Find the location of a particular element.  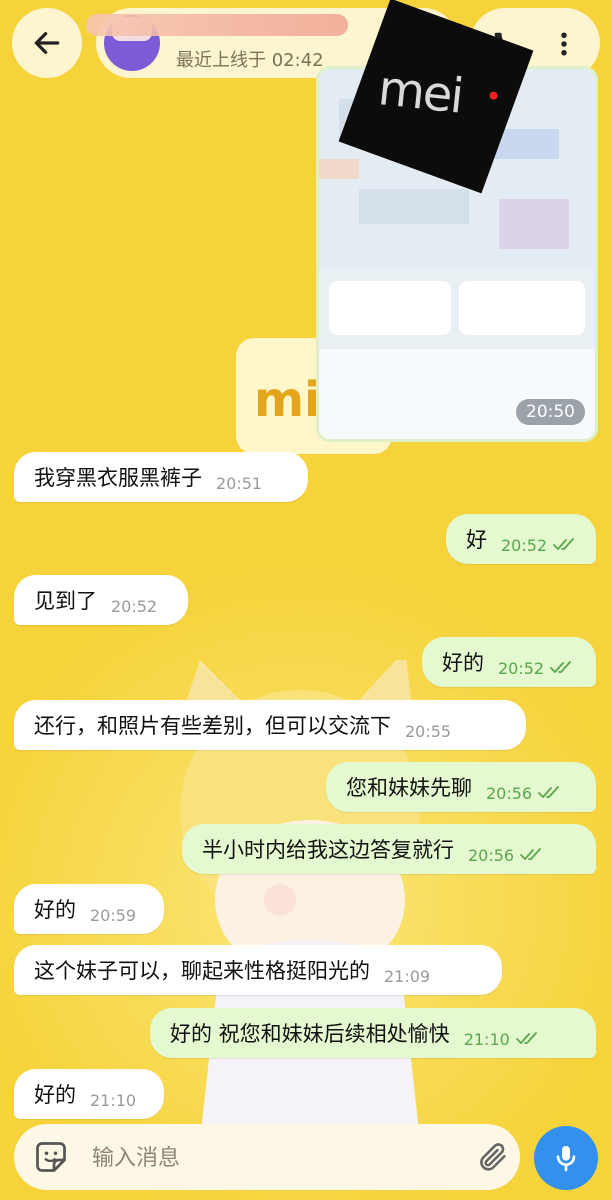

message-time: 21:09 is located at coordinates (407, 976).